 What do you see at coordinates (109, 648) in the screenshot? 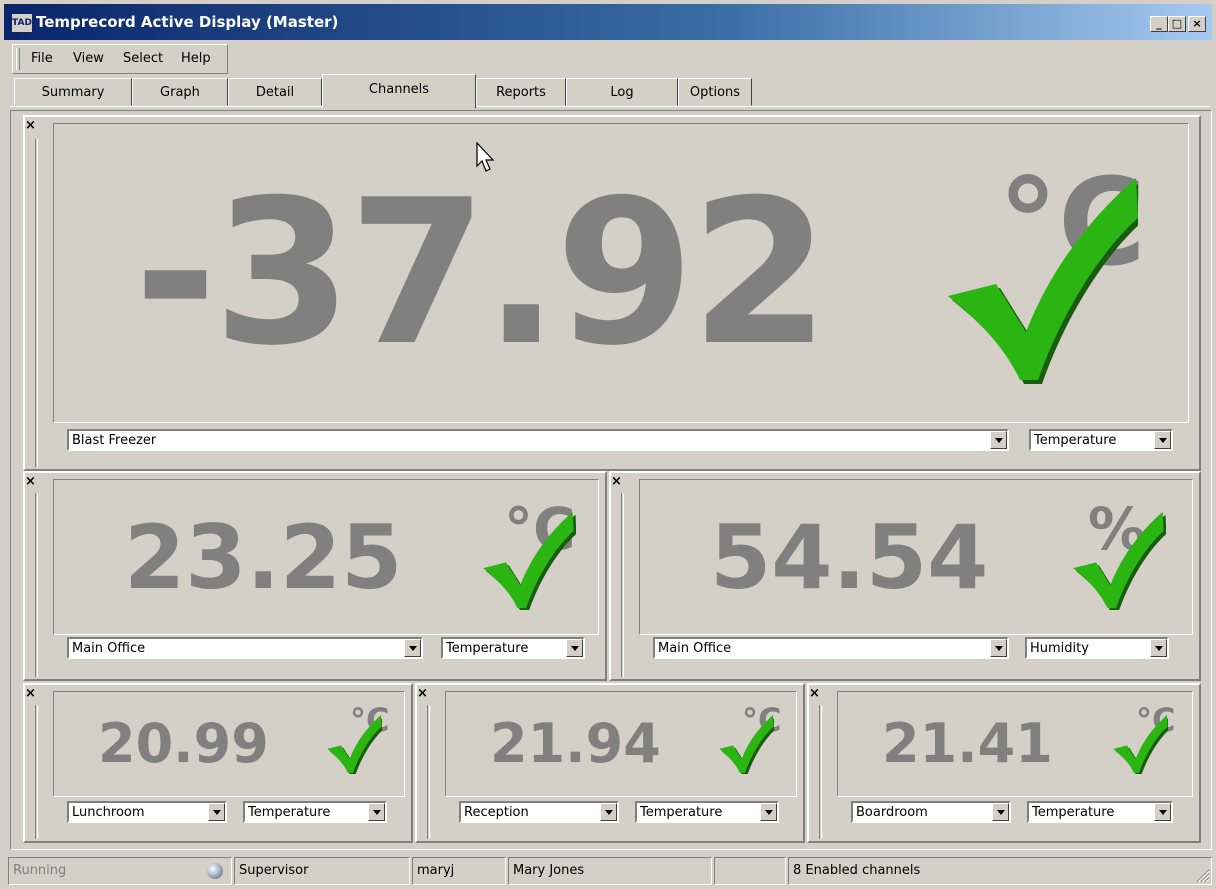
I see `location-value: Main Office` at bounding box center [109, 648].